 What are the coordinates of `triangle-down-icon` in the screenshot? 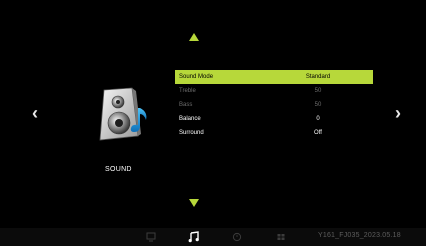 It's located at (194, 203).